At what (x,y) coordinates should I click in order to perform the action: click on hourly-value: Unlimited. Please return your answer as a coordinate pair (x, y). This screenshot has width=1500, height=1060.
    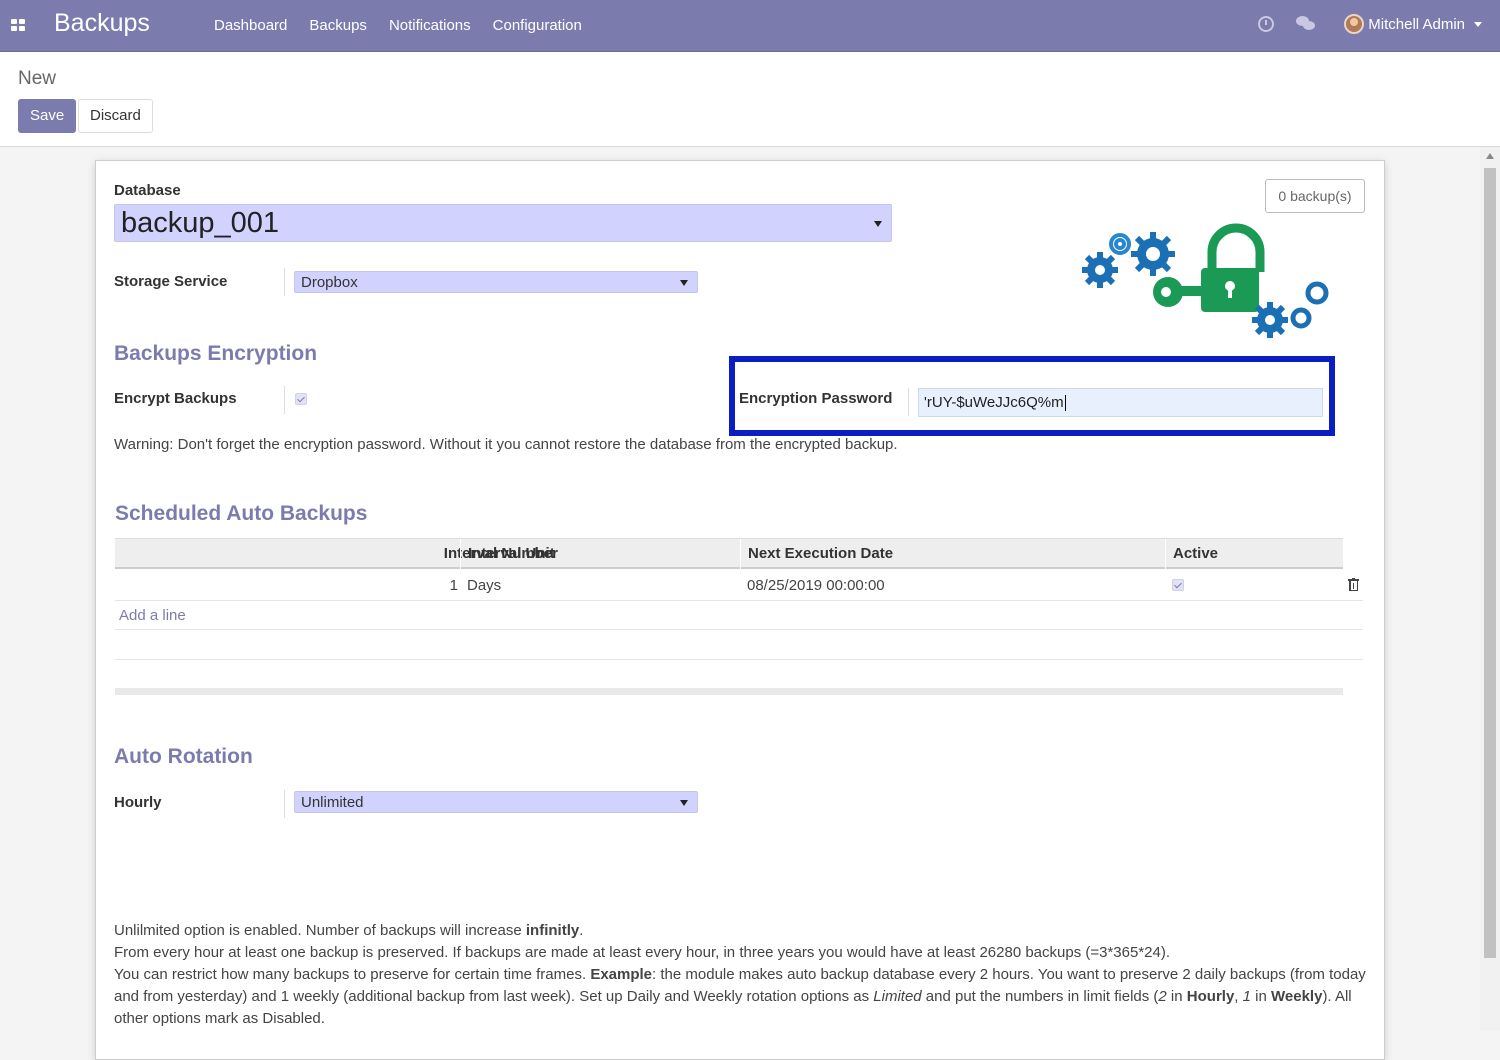
    Looking at the image, I should click on (332, 802).